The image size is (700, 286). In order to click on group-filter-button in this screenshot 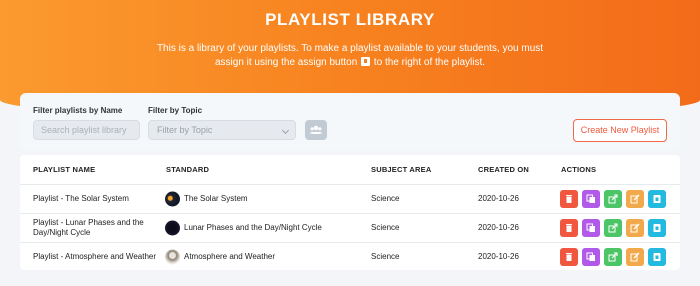, I will do `click(316, 130)`.